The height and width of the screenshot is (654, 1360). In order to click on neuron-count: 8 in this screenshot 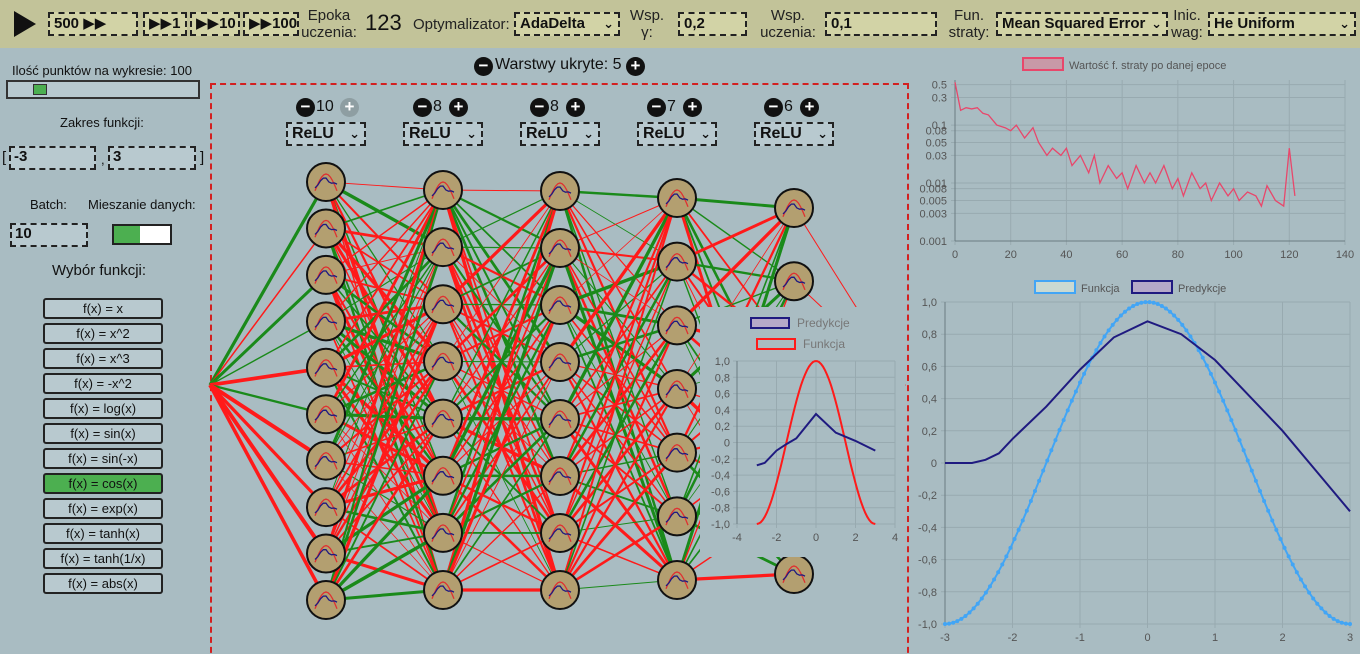, I will do `click(437, 106)`.